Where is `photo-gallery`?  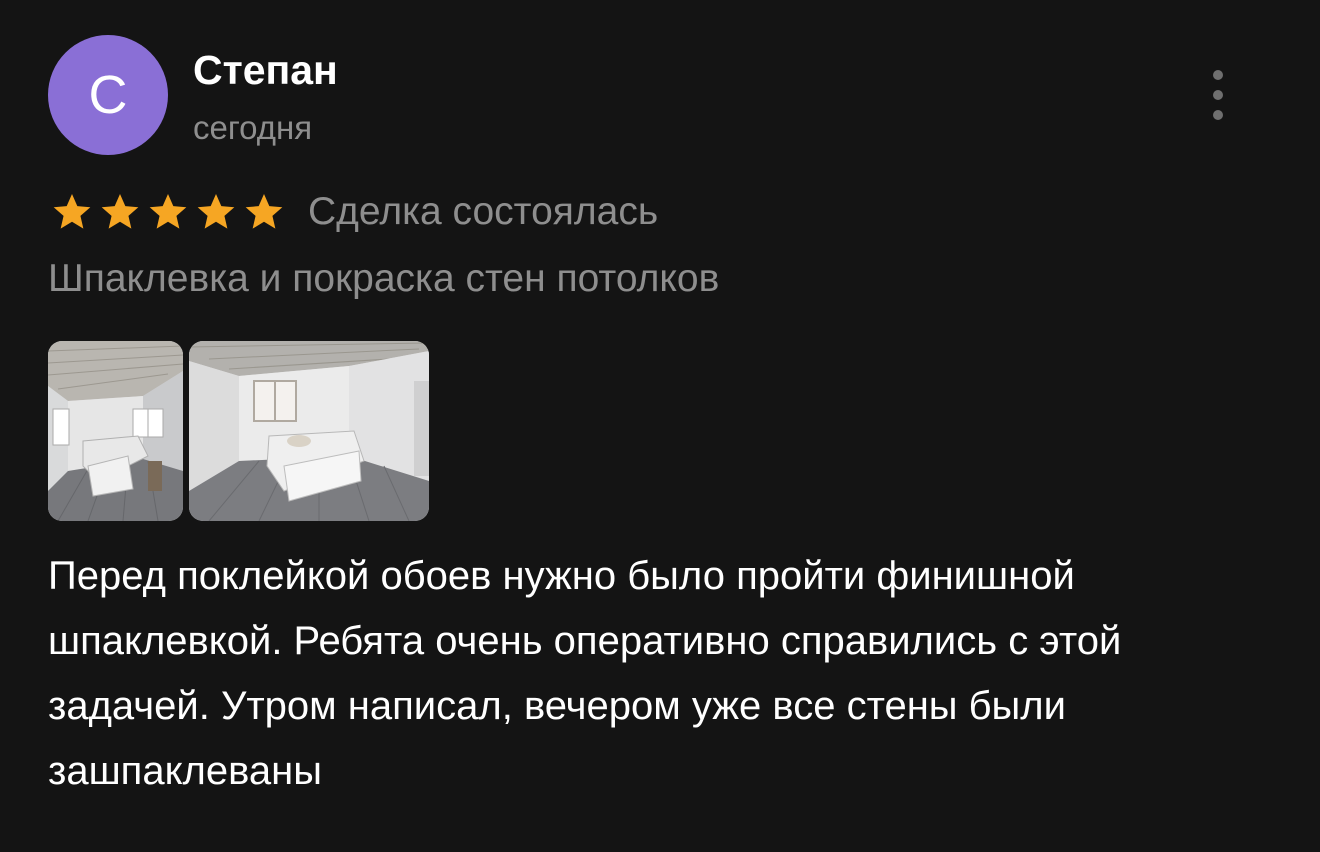 photo-gallery is located at coordinates (238, 431).